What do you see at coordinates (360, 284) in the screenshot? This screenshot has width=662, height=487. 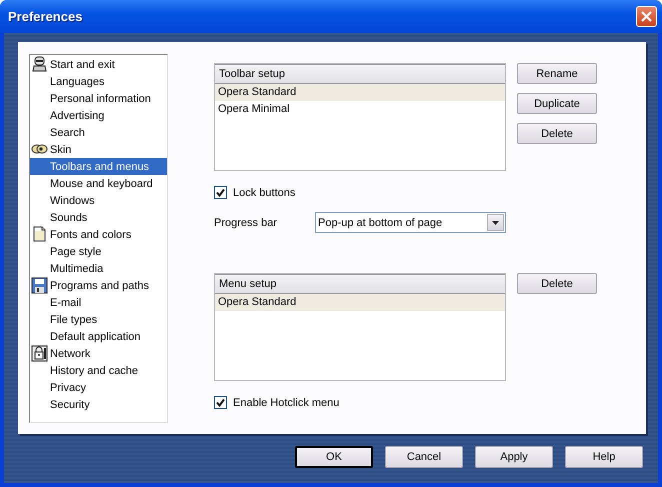 I see `column-header: Menu setup` at bounding box center [360, 284].